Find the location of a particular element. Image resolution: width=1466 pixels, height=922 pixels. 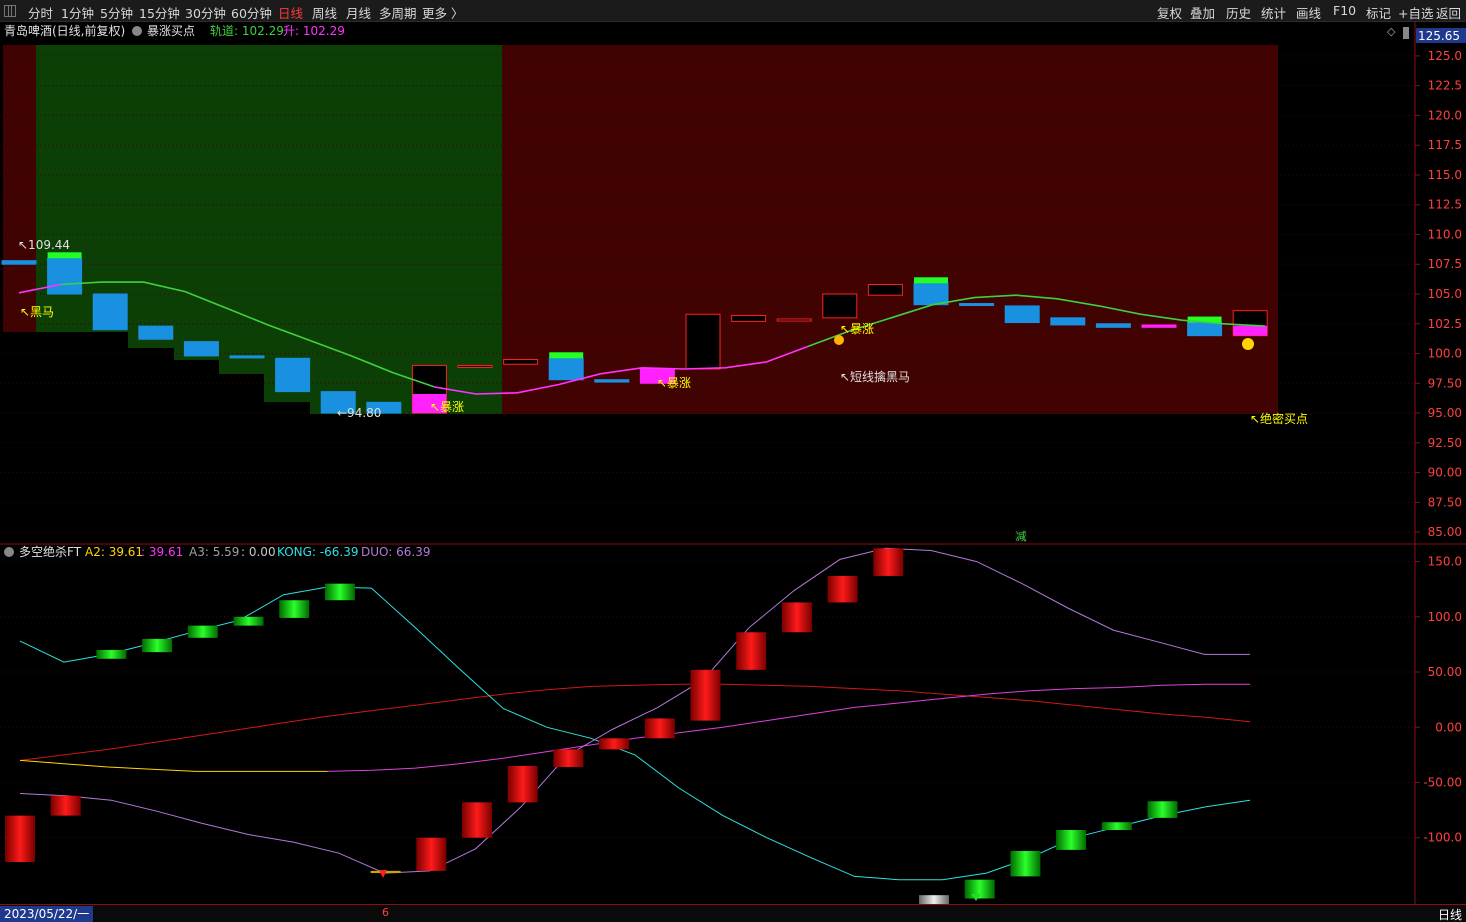

add-watchlist-button: +自选 is located at coordinates (1415, 12).